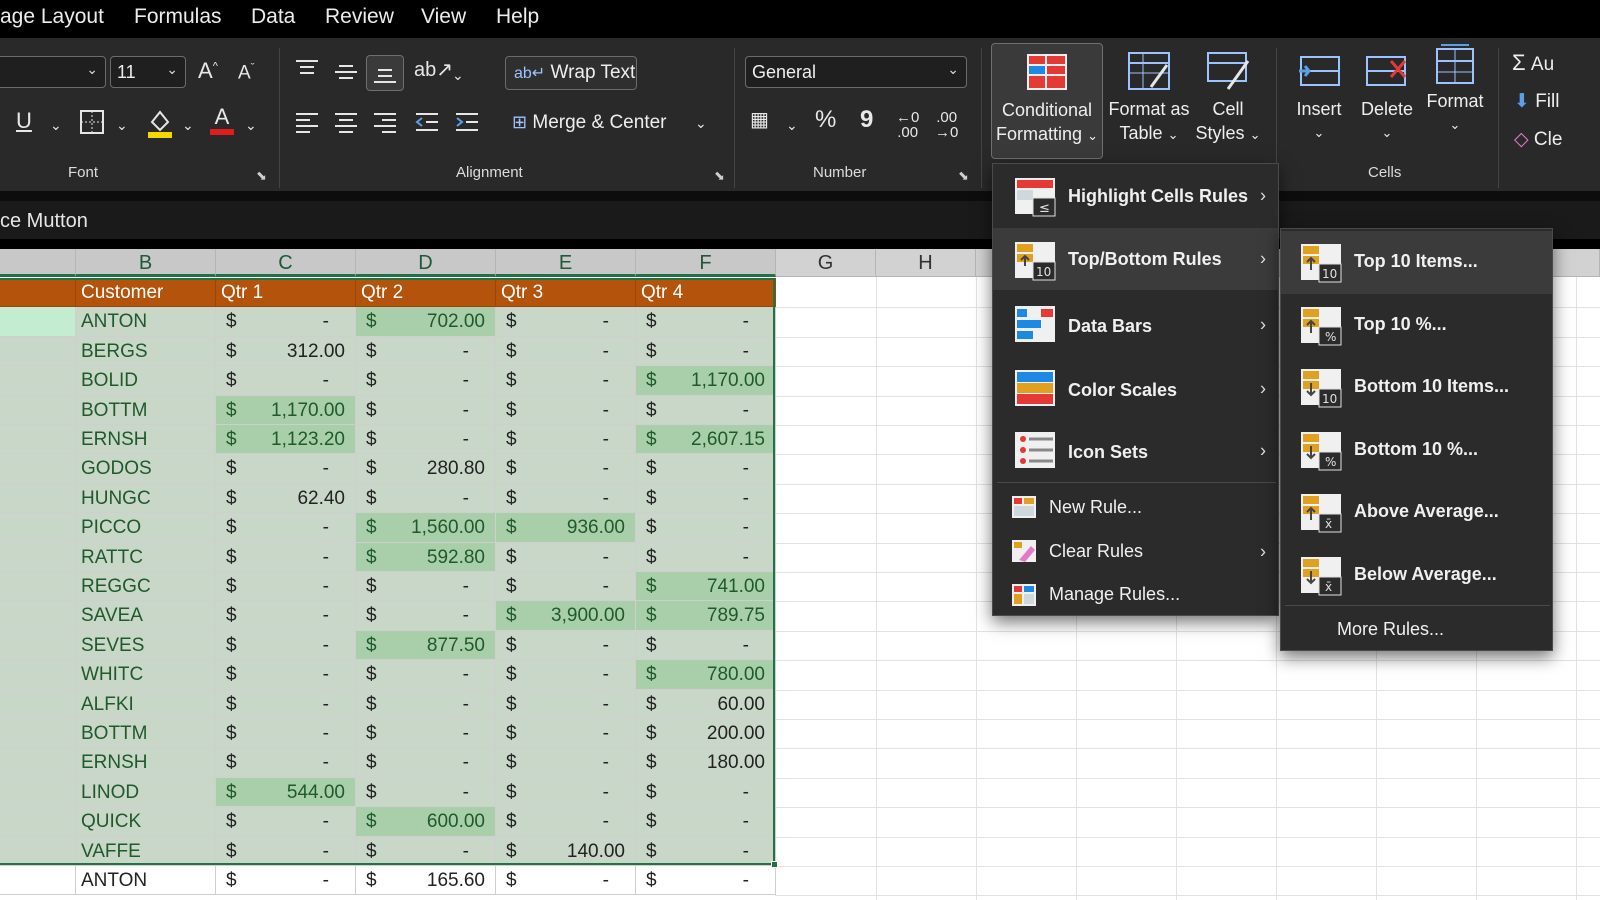  I want to click on qtr-1-cell: $544.00, so click(286, 792).